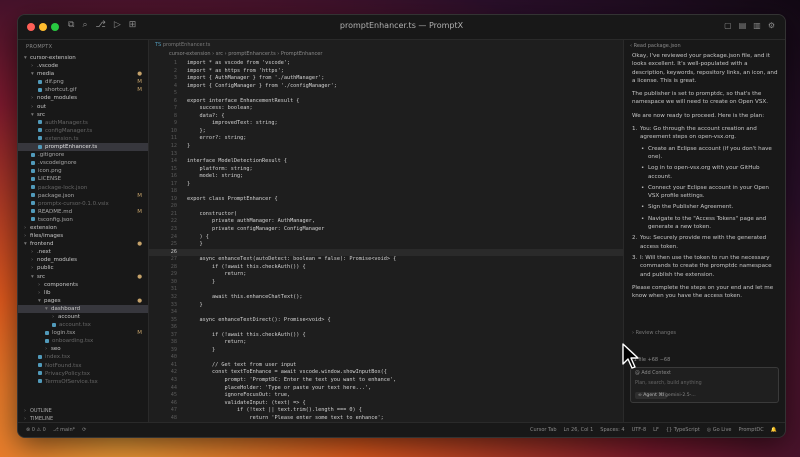 Image resolution: width=800 pixels, height=457 pixels. Describe the element at coordinates (386, 238) in the screenshot. I see `code-line: 24 ) {` at that location.